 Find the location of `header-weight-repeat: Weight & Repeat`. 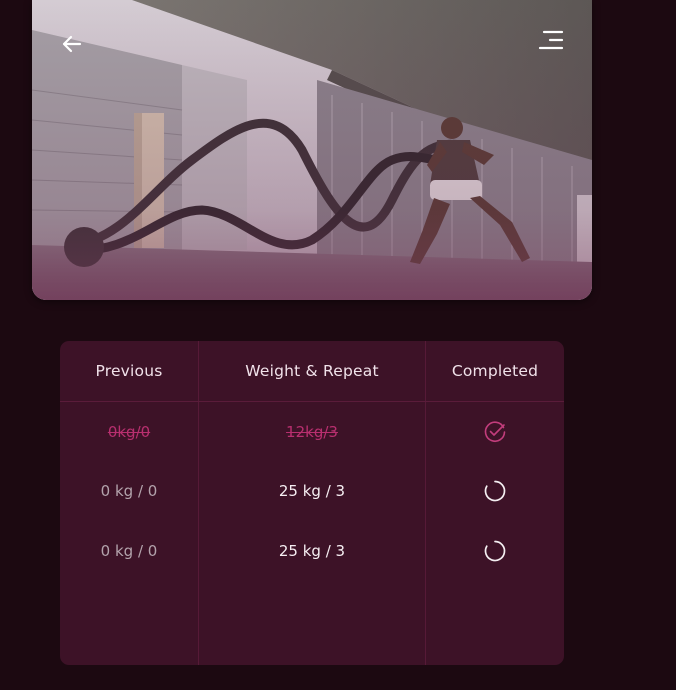

header-weight-repeat: Weight & Repeat is located at coordinates (312, 371).